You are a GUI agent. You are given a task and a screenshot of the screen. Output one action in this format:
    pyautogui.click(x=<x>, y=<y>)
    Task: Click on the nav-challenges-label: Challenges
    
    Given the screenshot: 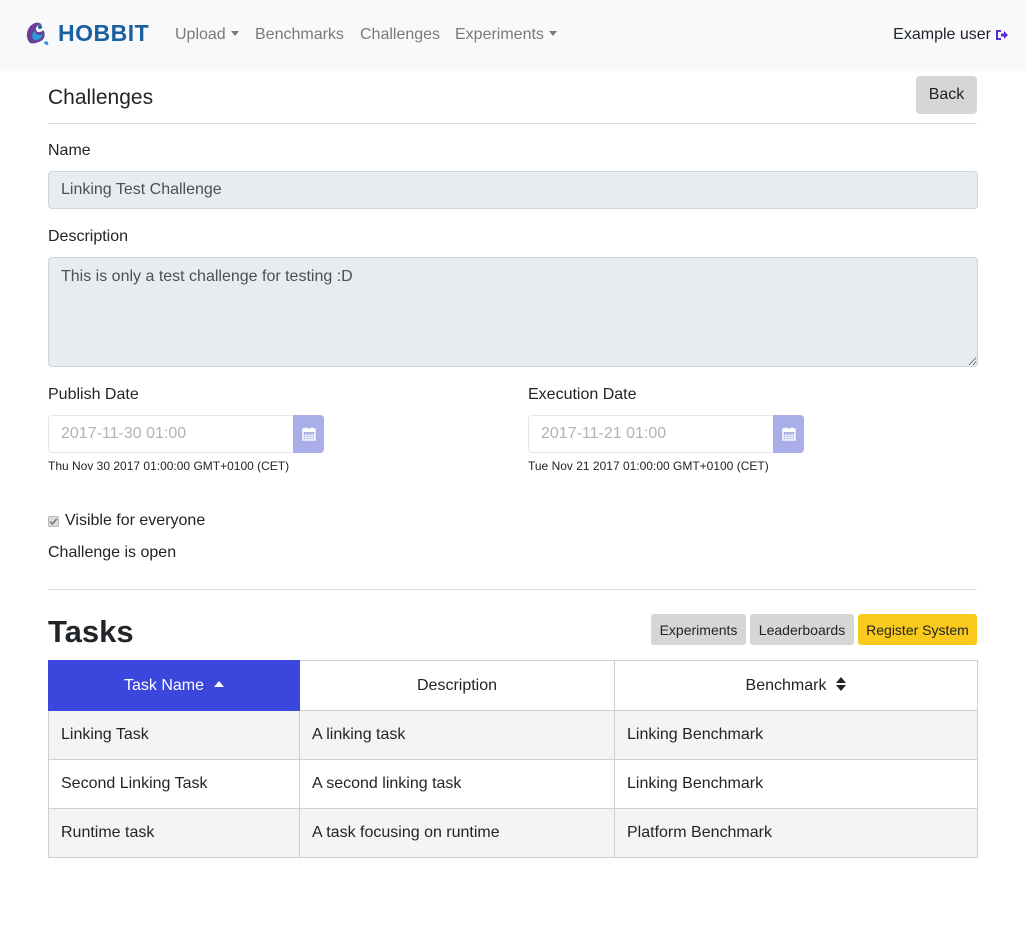 What is the action you would take?
    pyautogui.click(x=400, y=34)
    